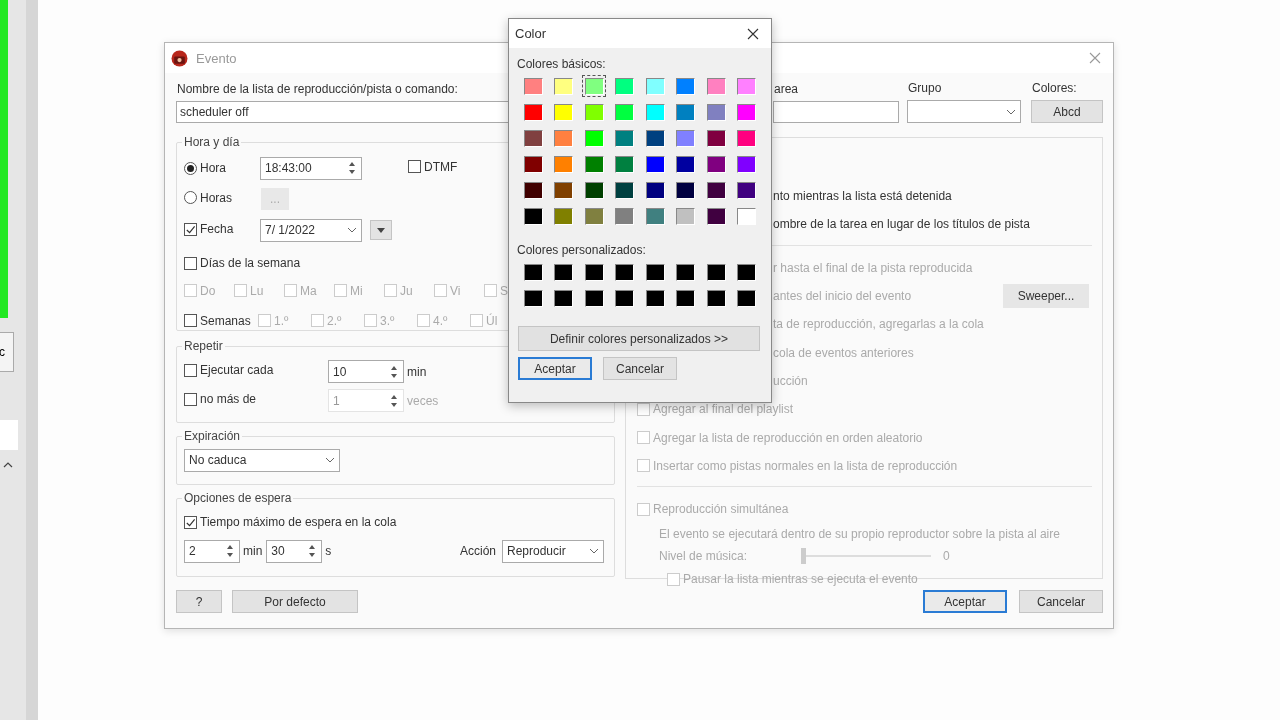 The image size is (1280, 720). What do you see at coordinates (878, 324) in the screenshot?
I see `option-label: ta de reproducción, agregarlas a la cola` at bounding box center [878, 324].